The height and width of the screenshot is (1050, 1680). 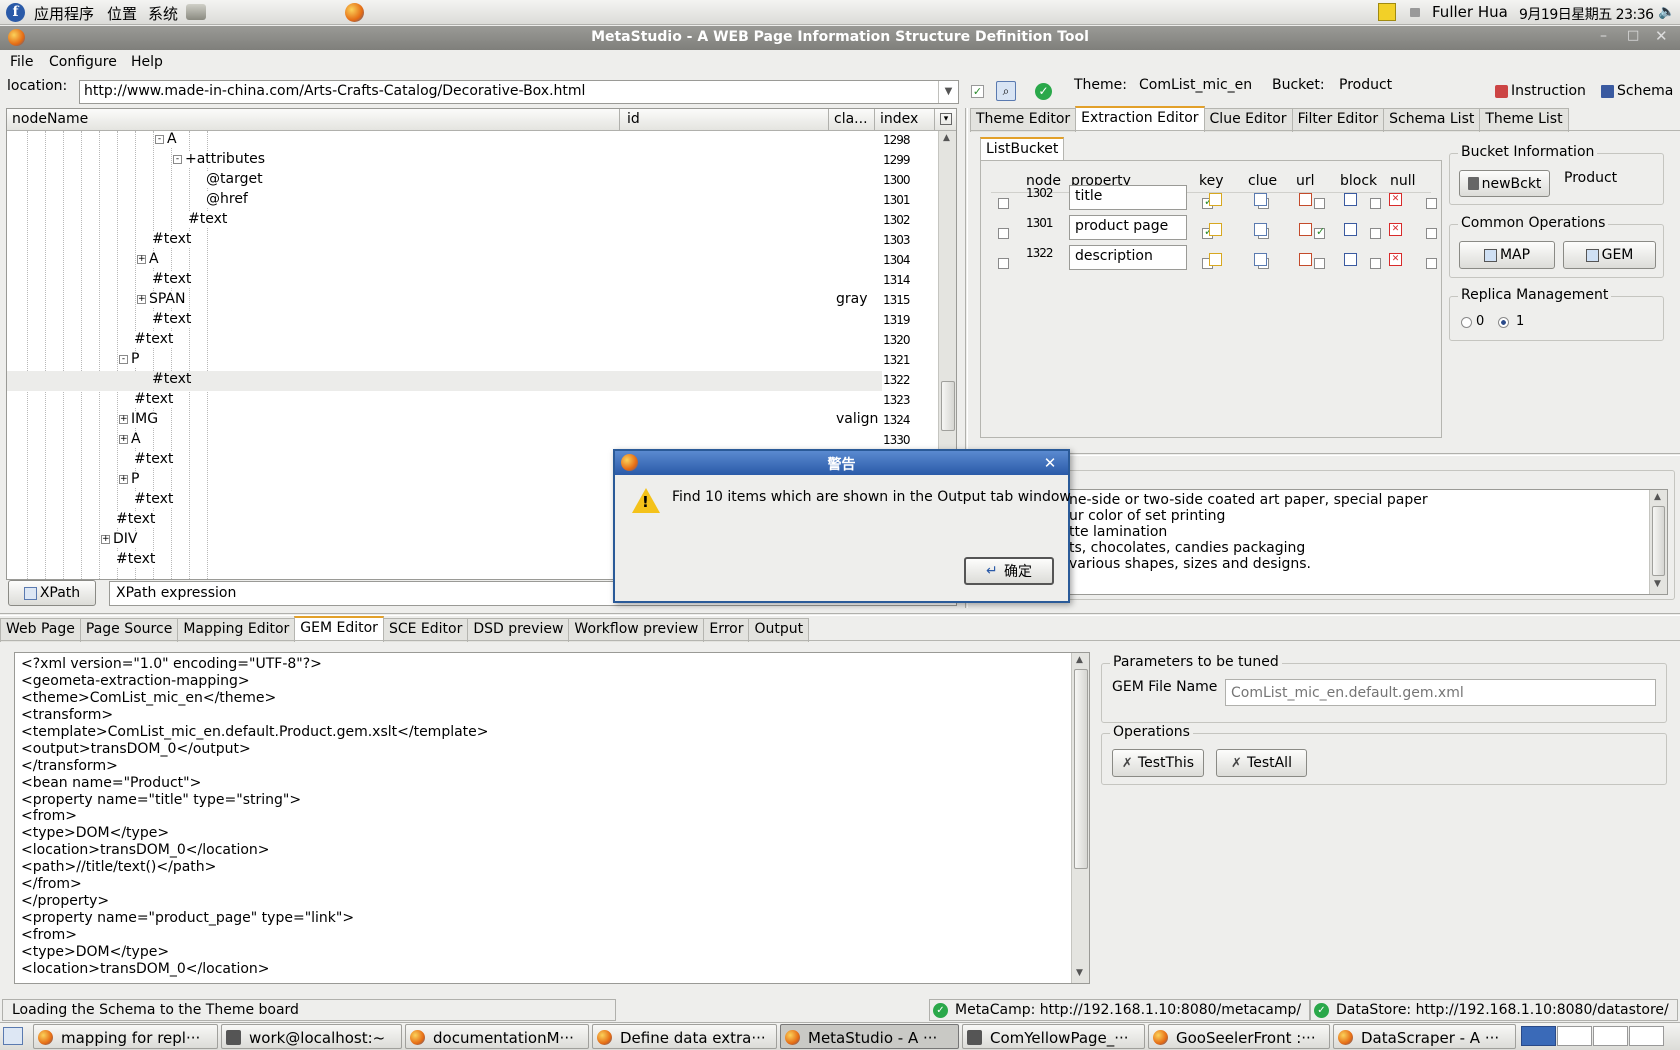 I want to click on tree-row: + A 1330, so click(x=459, y=441).